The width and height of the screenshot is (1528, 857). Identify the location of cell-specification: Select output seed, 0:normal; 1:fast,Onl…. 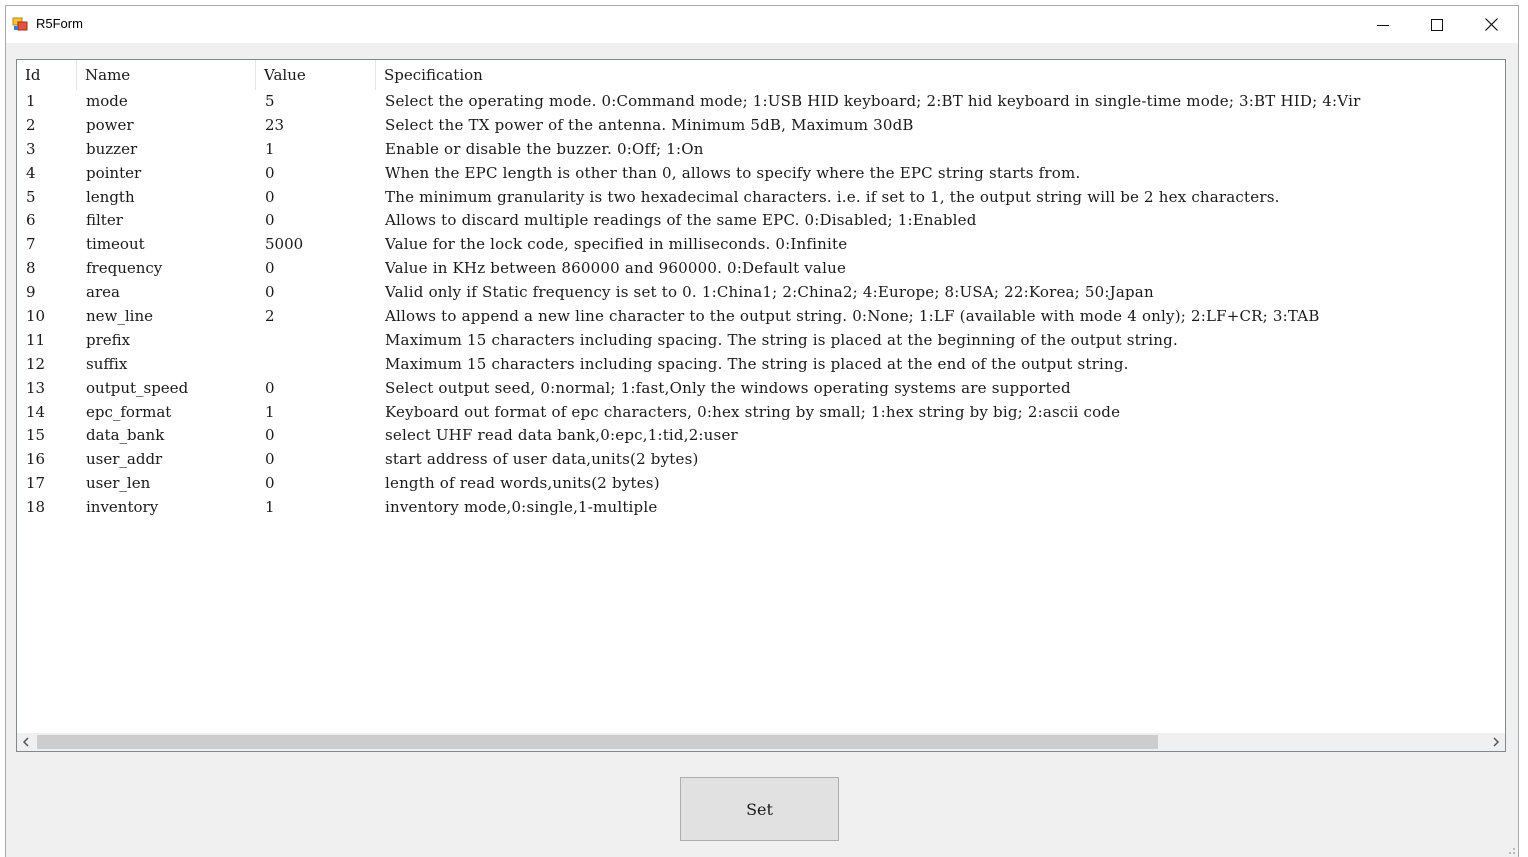
(728, 387).